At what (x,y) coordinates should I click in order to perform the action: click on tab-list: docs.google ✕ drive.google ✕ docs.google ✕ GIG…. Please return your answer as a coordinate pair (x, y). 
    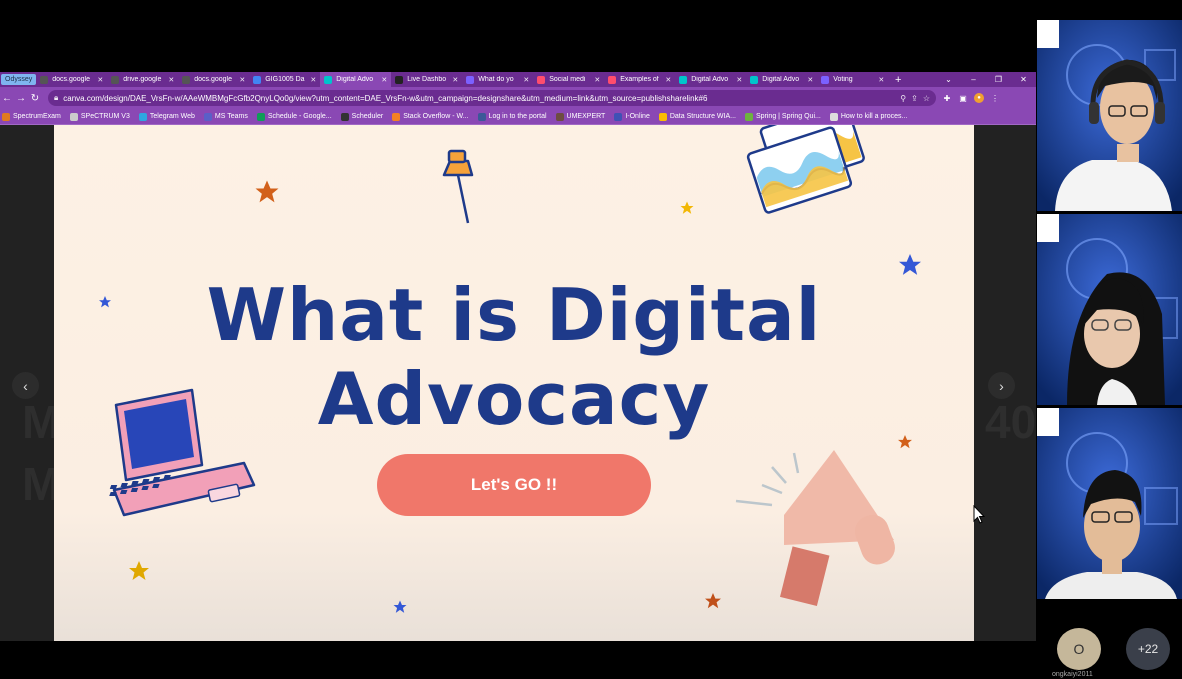
    Looking at the image, I should click on (462, 79).